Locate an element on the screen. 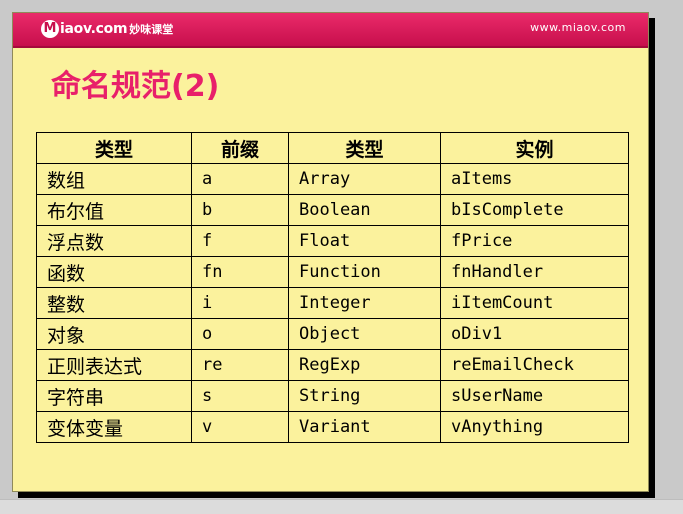 The image size is (683, 514). table-header-row: 类型 前缀 类型 实例 is located at coordinates (332, 148).